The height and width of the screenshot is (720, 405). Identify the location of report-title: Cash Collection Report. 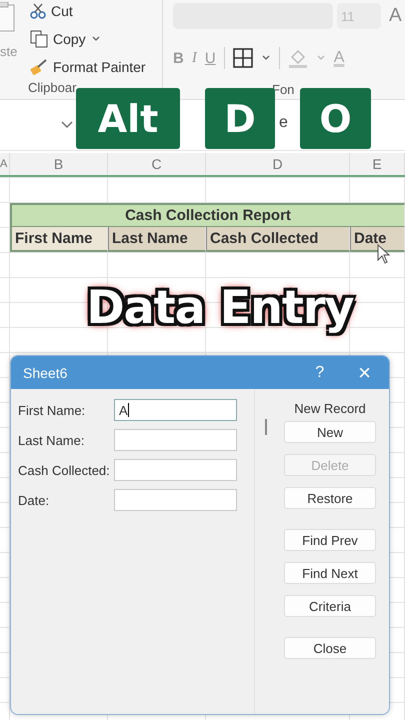
(207, 215).